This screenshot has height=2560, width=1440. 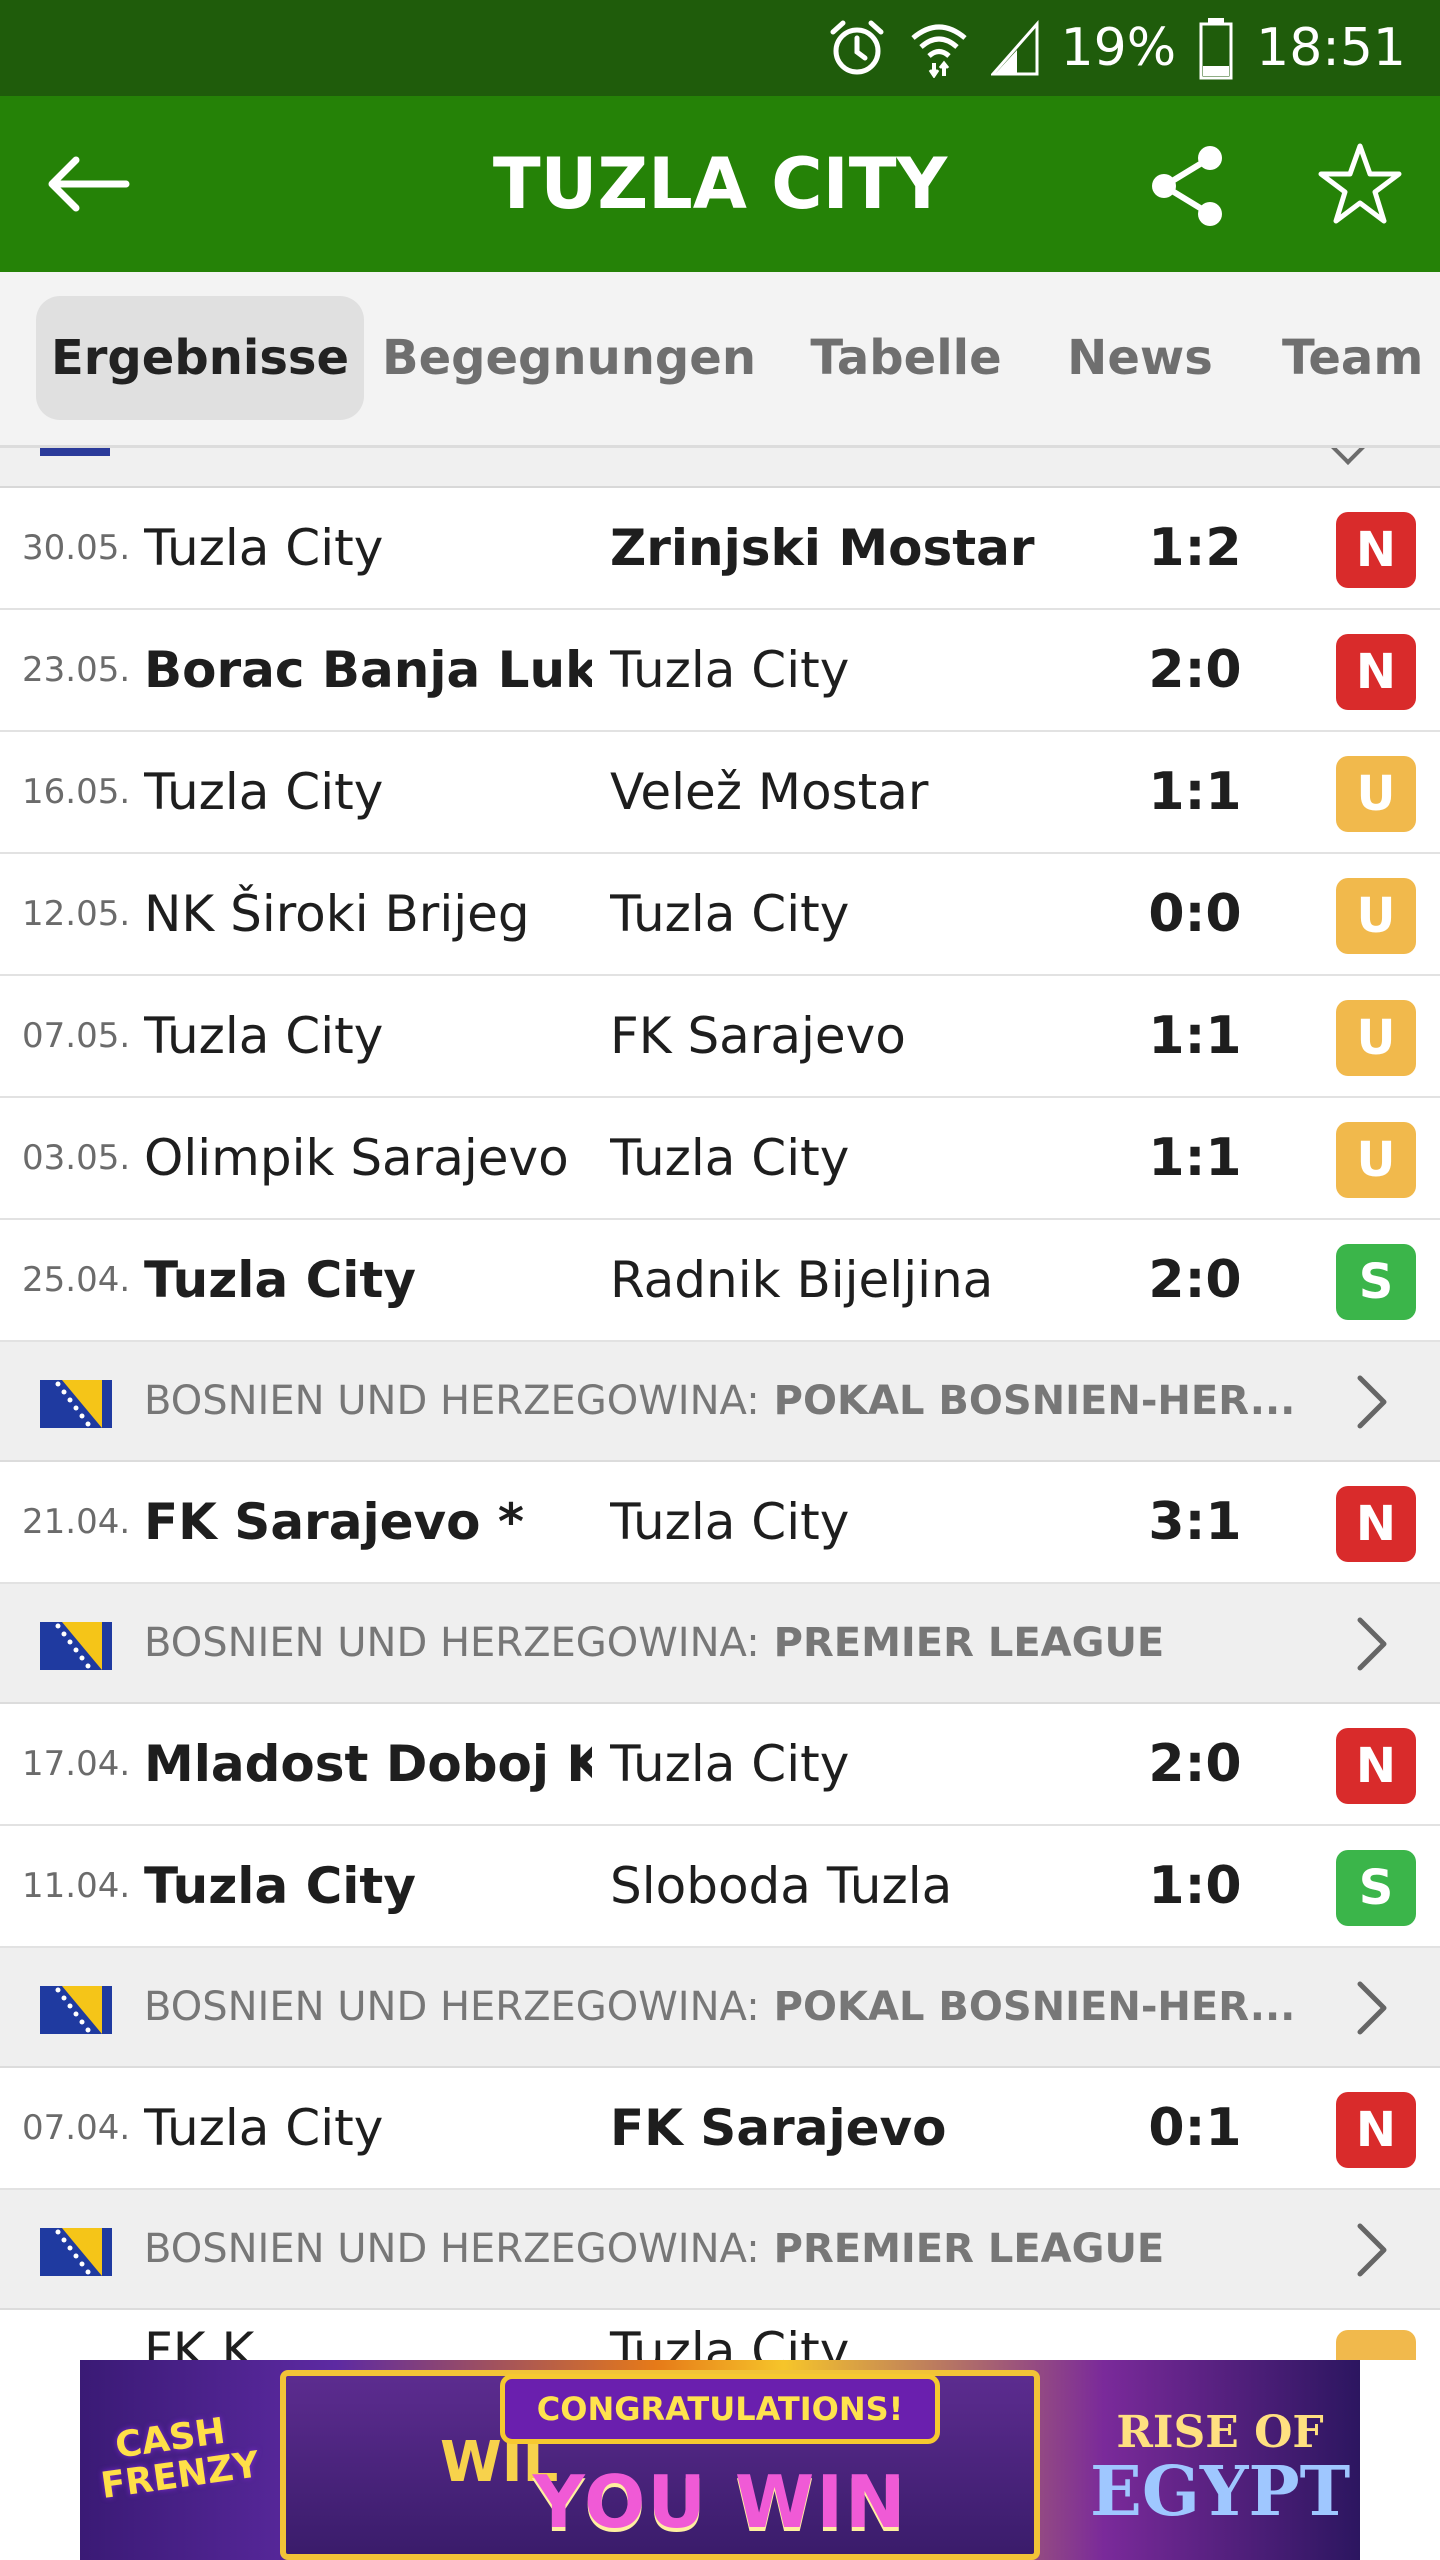 What do you see at coordinates (802, 1280) in the screenshot?
I see `away-team: Radnik Bijeljina` at bounding box center [802, 1280].